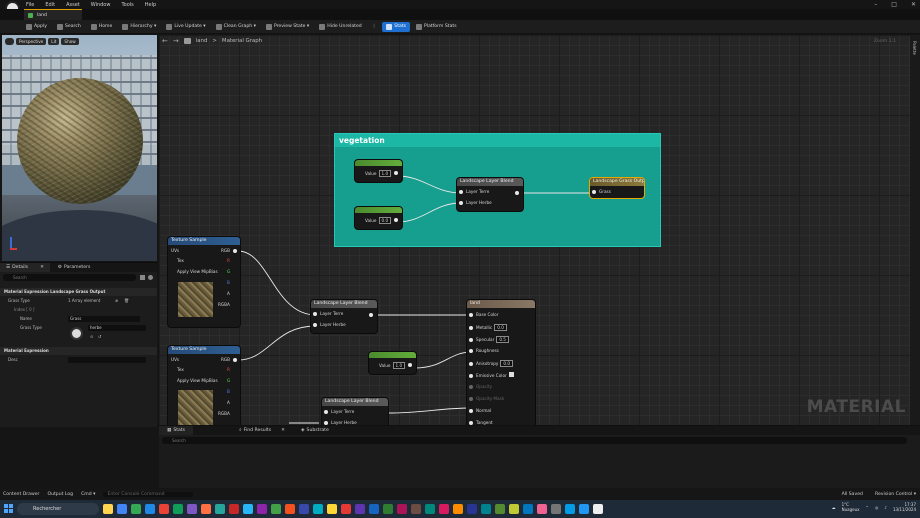 The image size is (920, 518). What do you see at coordinates (69, 277) in the screenshot?
I see `details-search-input: Search` at bounding box center [69, 277].